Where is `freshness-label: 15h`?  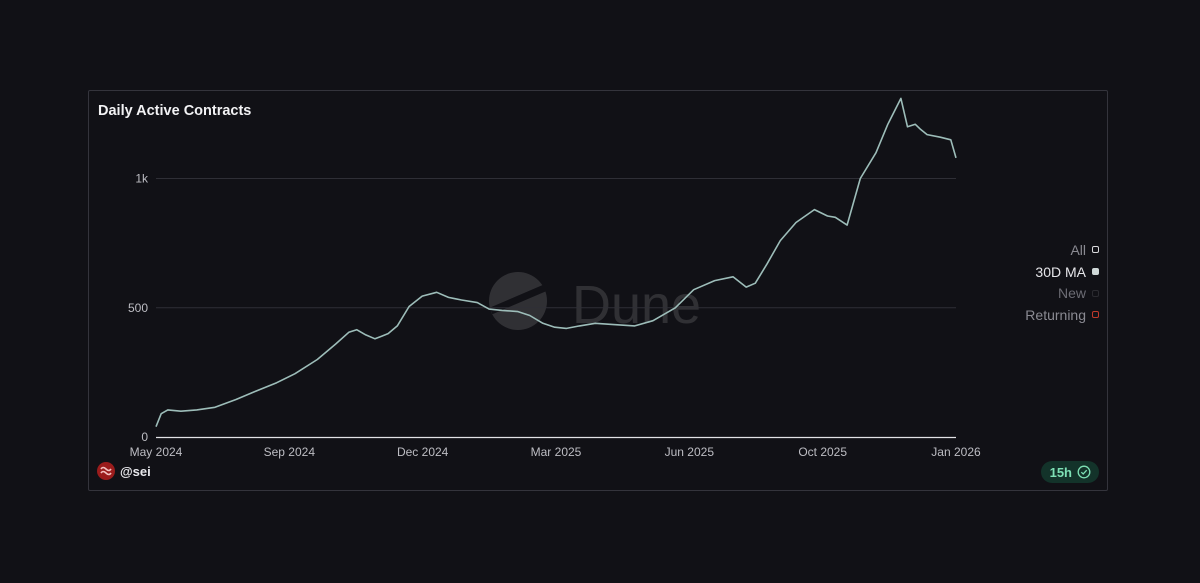
freshness-label: 15h is located at coordinates (1060, 472).